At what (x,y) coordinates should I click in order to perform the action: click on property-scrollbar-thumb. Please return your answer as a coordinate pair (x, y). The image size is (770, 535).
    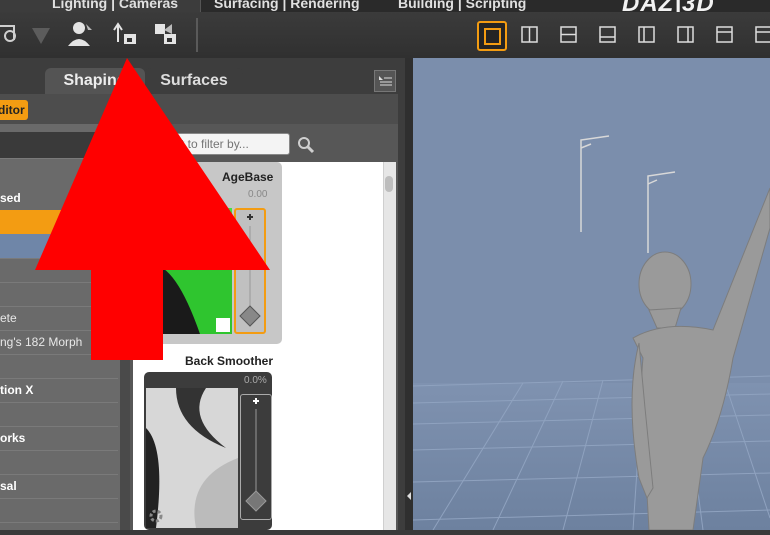
    Looking at the image, I should click on (389, 184).